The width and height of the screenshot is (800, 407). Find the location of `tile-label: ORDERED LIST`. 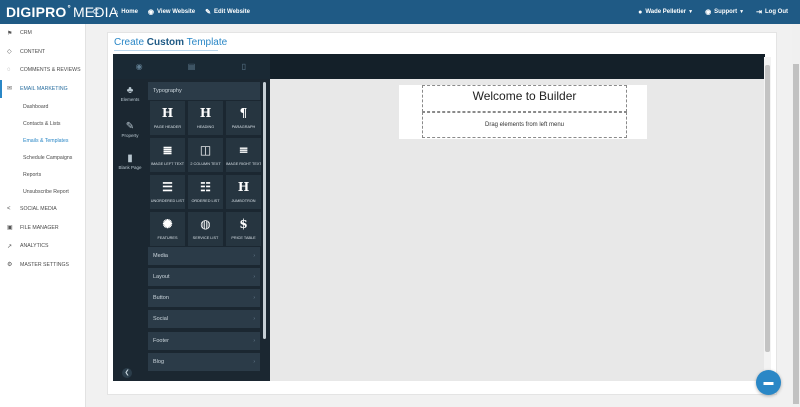

tile-label: ORDERED LIST is located at coordinates (205, 201).